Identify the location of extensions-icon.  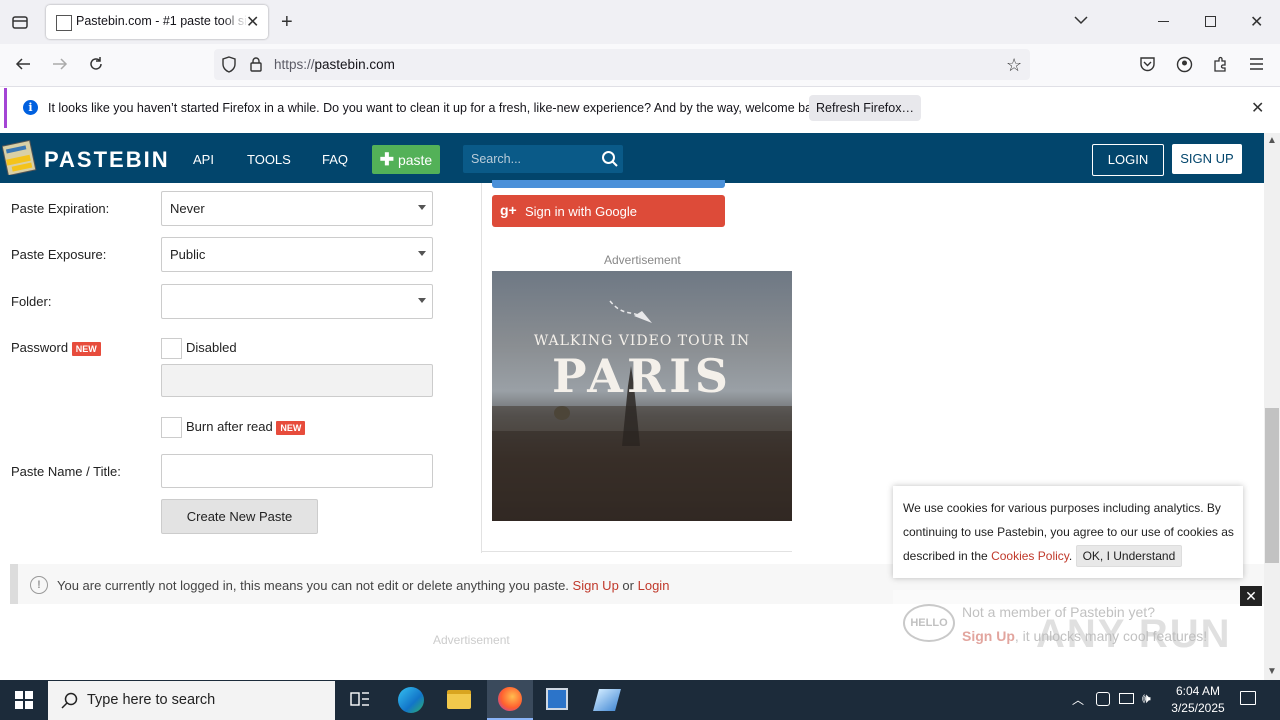
(1220, 66).